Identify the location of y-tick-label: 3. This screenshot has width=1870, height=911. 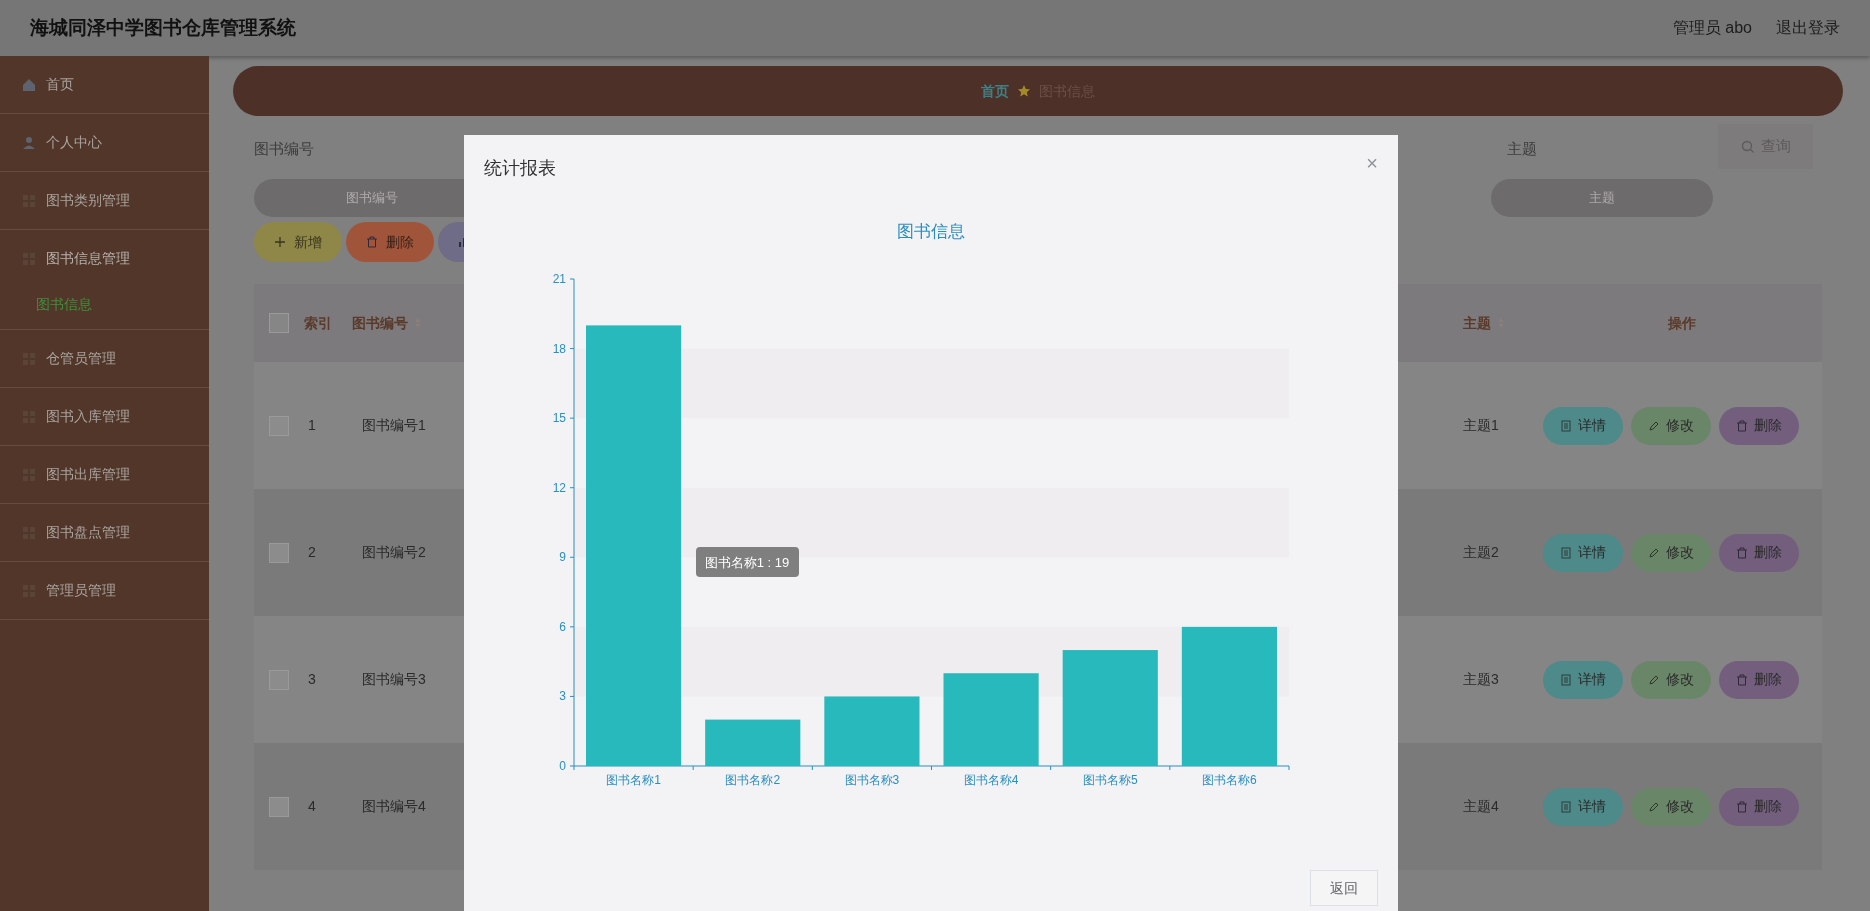
(562, 696).